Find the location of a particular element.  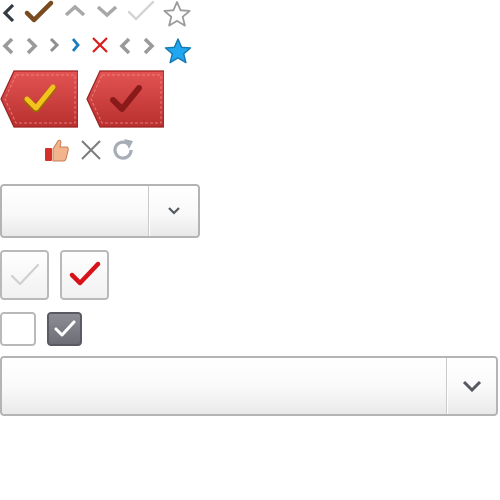

star-outline-icon is located at coordinates (177, 14).